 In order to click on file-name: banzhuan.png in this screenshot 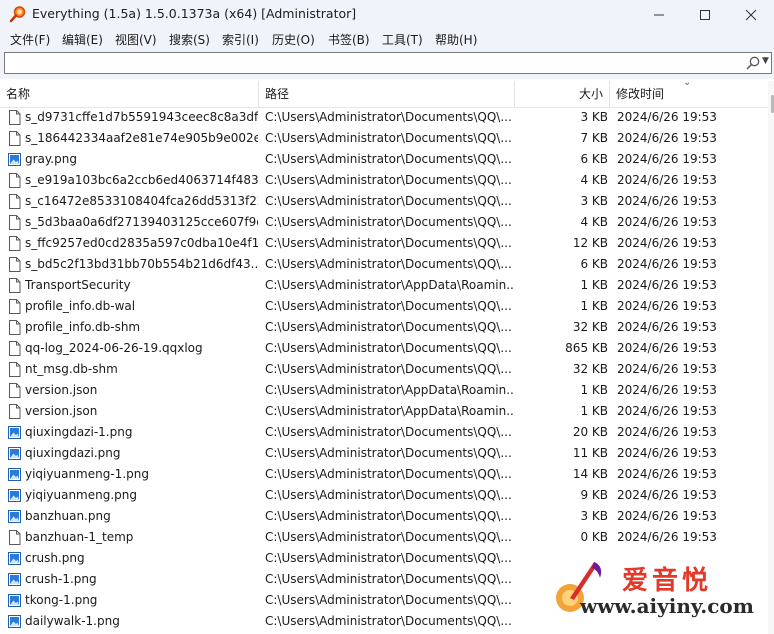, I will do `click(68, 516)`.